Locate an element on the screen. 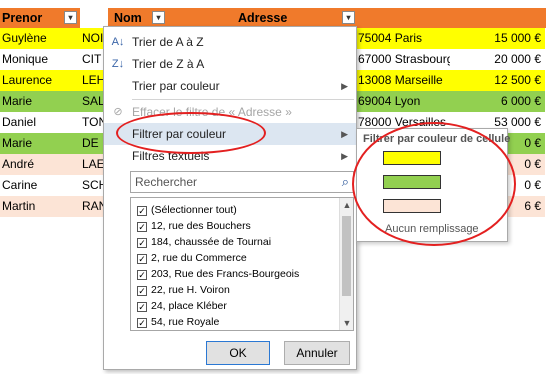 Image resolution: width=546 pixels, height=374 pixels. cell-prenom: Monique is located at coordinates (40, 59).